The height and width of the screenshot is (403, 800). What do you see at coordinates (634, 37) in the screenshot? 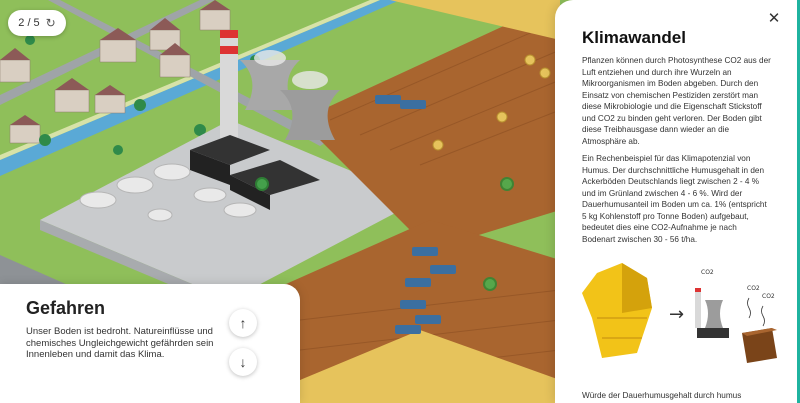
I see `panel-title: Klimawandel` at bounding box center [634, 37].